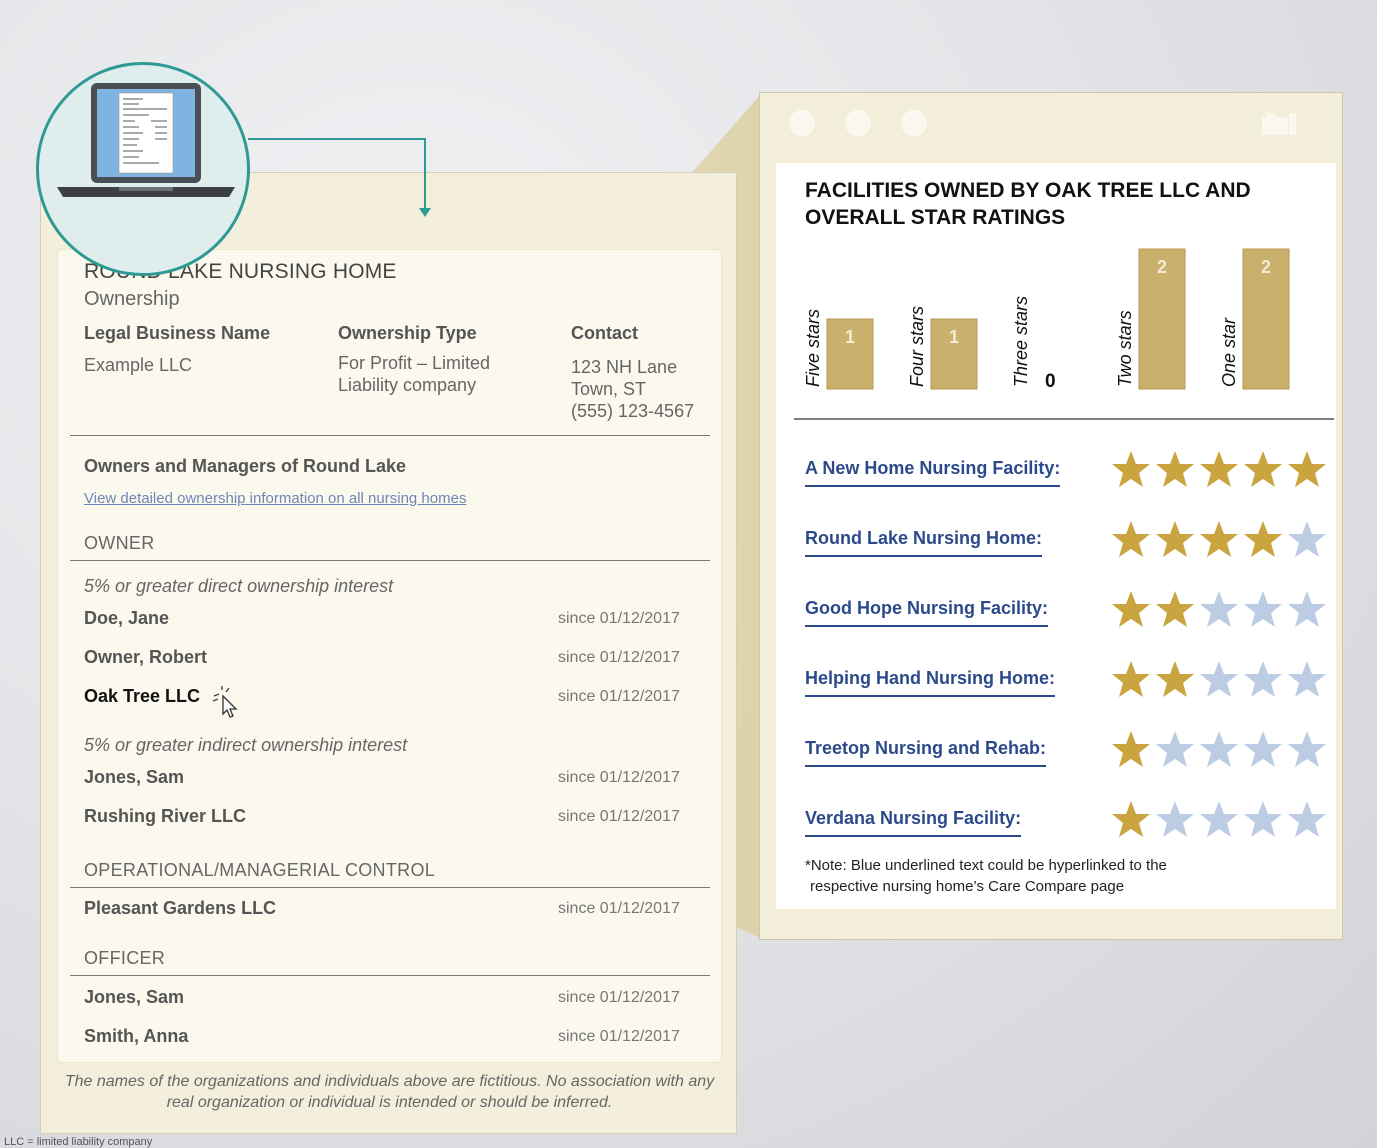  What do you see at coordinates (913, 822) in the screenshot?
I see `facility-link: Verdana Nursing Facility:` at bounding box center [913, 822].